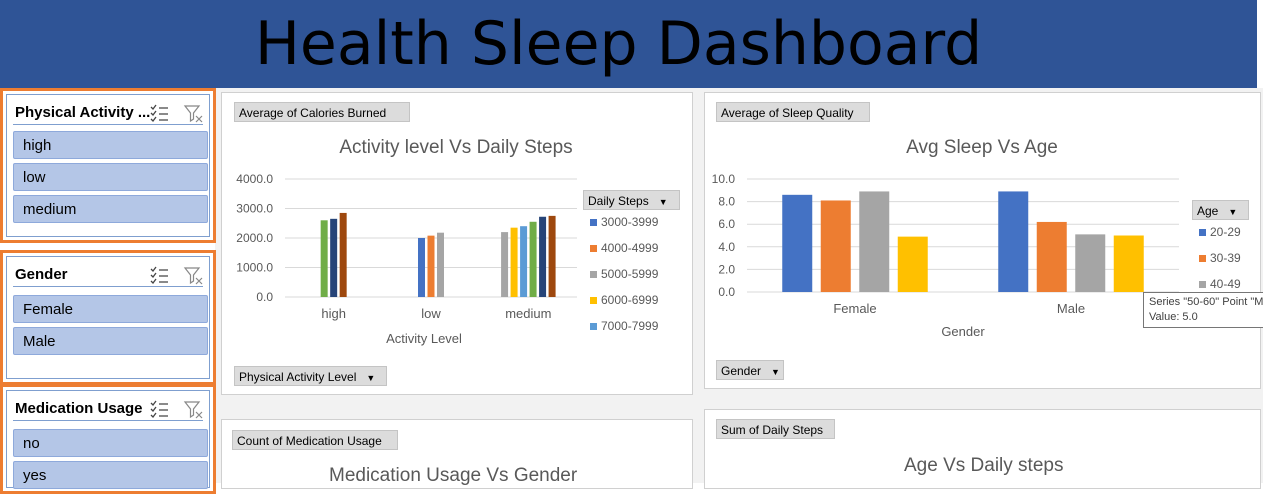 Image resolution: width=1263 pixels, height=494 pixels. What do you see at coordinates (110, 145) in the screenshot?
I see `slicer-item-high: high` at bounding box center [110, 145].